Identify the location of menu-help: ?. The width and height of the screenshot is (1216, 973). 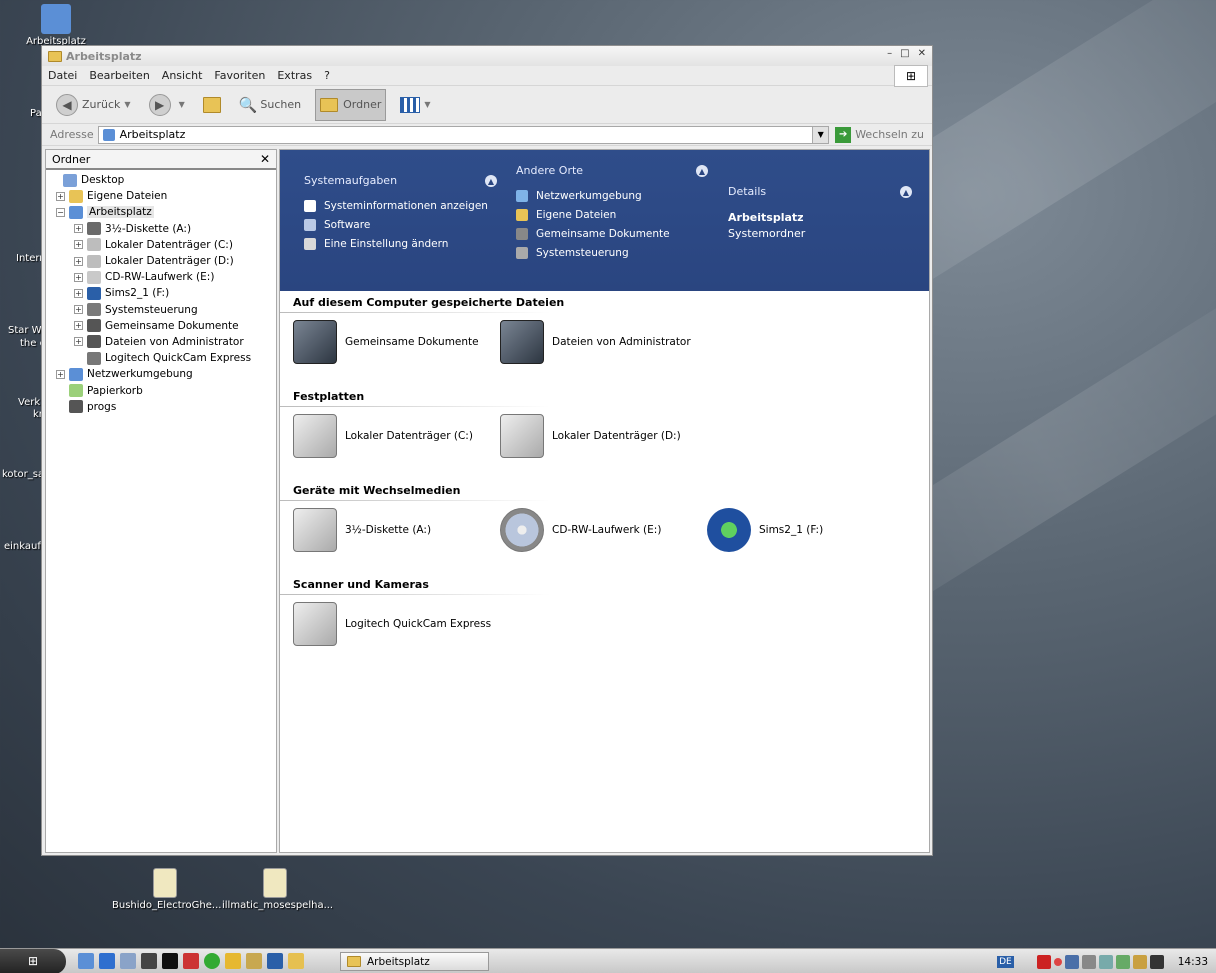
(327, 75).